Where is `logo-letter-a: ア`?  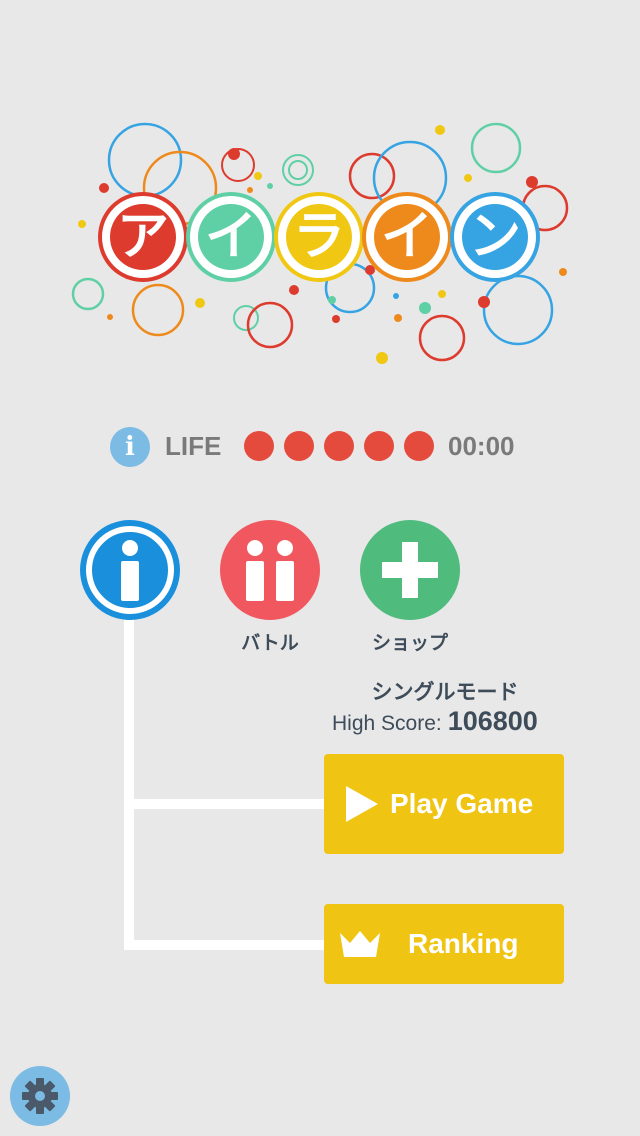
logo-letter-a: ア is located at coordinates (143, 237).